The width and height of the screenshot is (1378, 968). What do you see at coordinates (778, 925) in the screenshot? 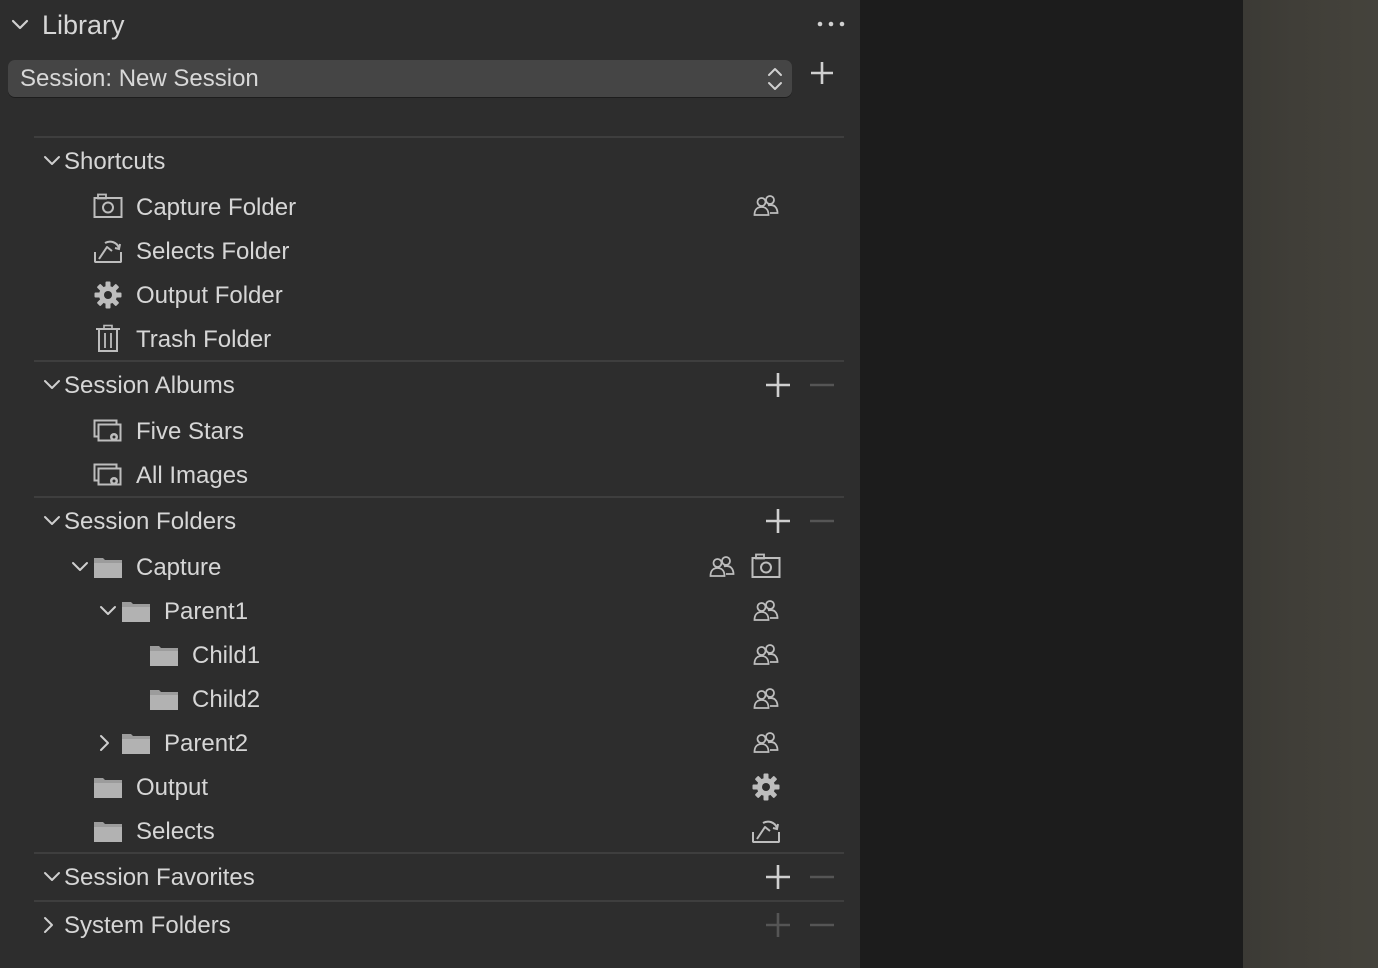
I see `add-system-folder-button` at bounding box center [778, 925].